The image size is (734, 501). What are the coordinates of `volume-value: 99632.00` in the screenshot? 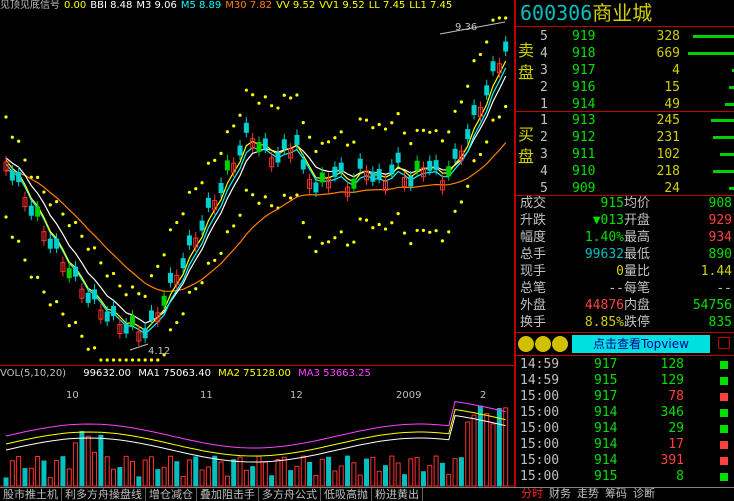 It's located at (107, 373).